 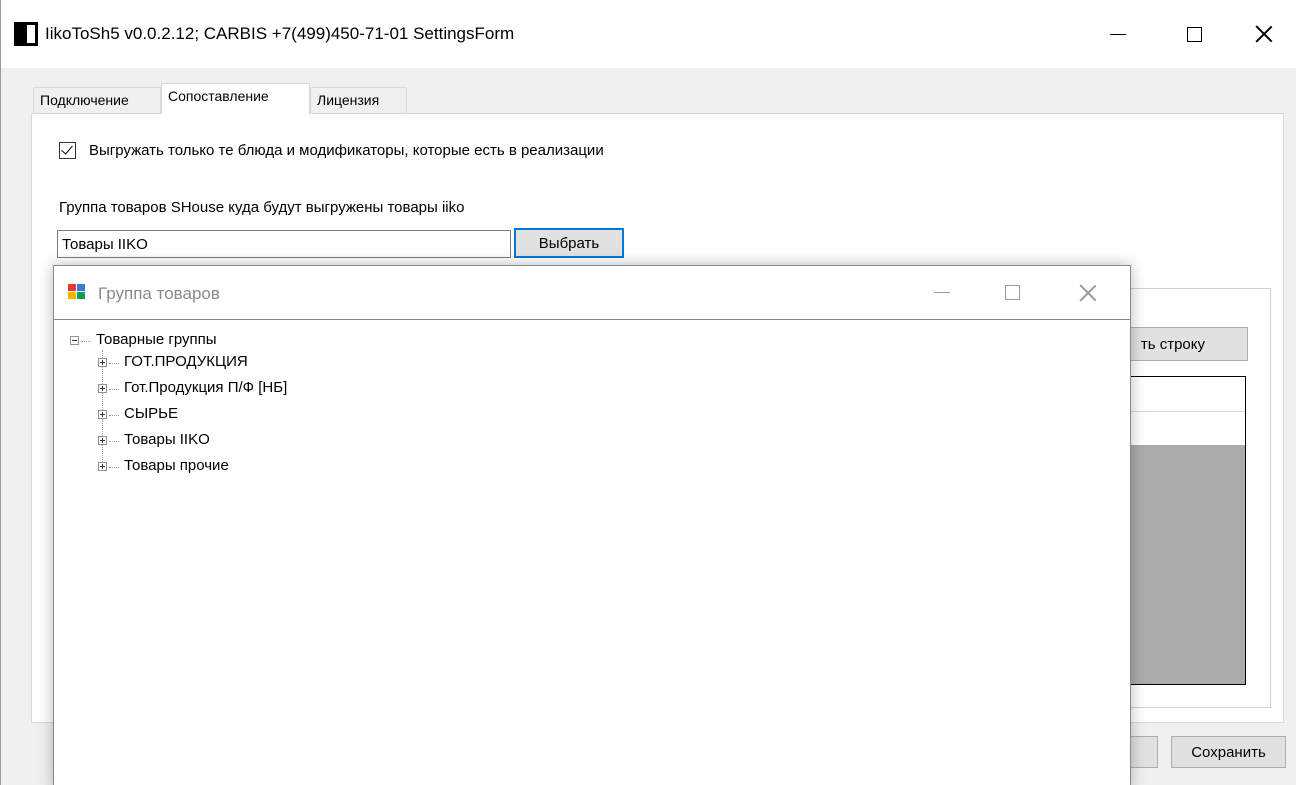 I want to click on product-group-input, so click(x=284, y=244).